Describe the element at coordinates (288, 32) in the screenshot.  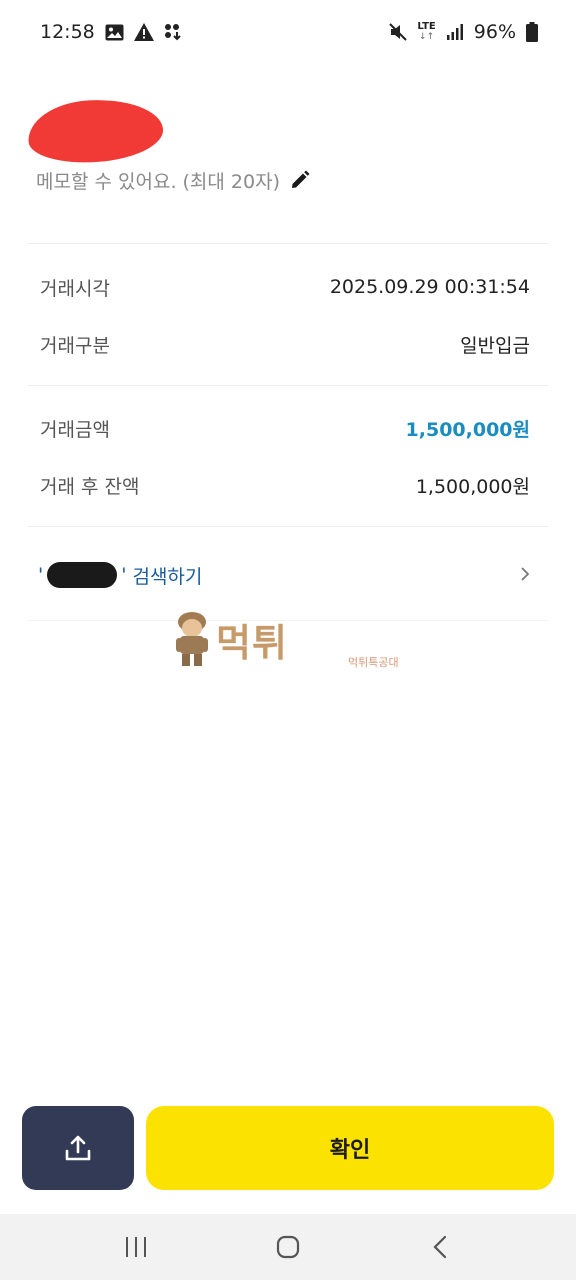
I see `status-bar: 12:58 LTE ↓↑ 96%` at that location.